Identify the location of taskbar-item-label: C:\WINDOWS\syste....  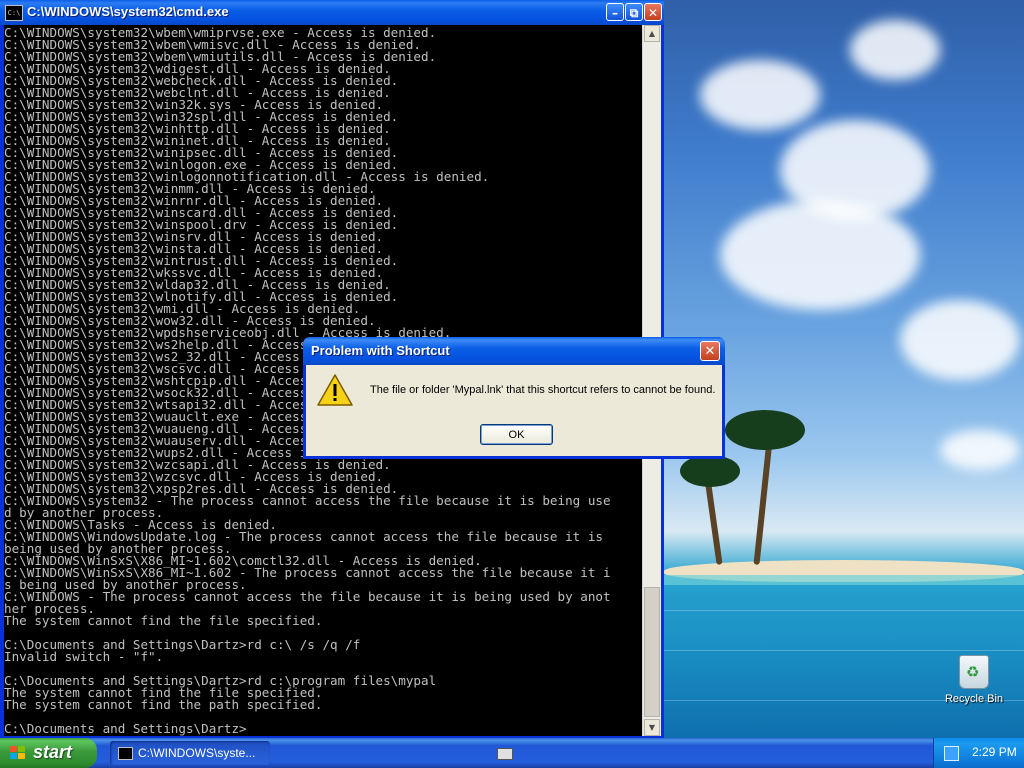
(197, 753).